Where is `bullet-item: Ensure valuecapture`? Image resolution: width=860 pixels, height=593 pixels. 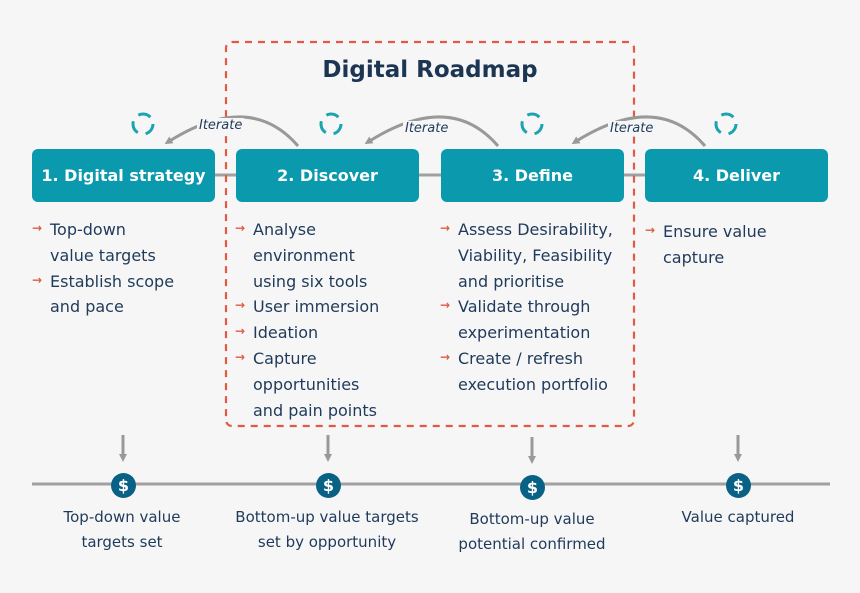 bullet-item: Ensure valuecapture is located at coordinates (706, 244).